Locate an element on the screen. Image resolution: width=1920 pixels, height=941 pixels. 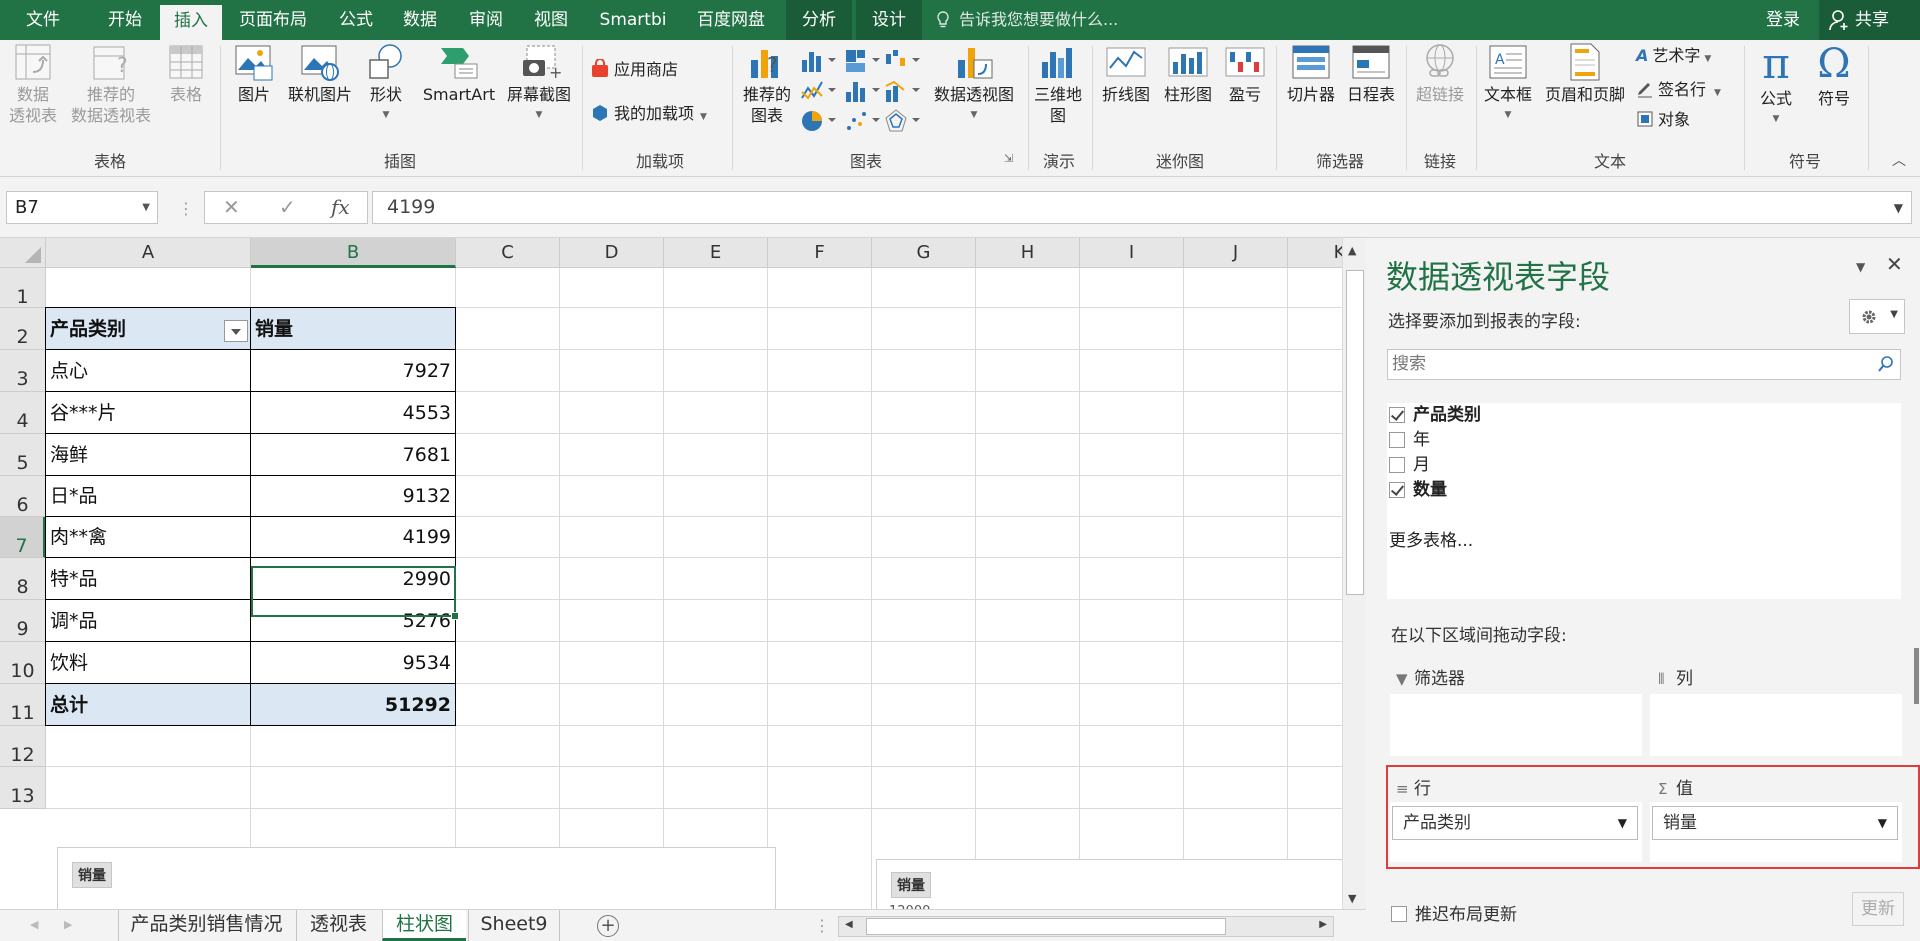
row-labels-filter-icon is located at coordinates (236, 331).